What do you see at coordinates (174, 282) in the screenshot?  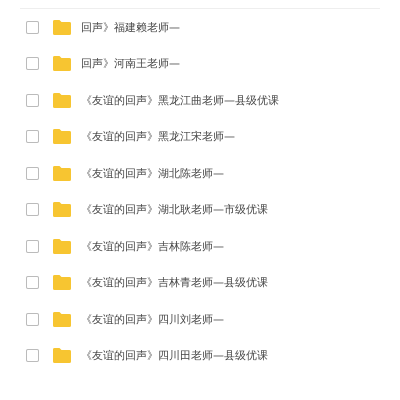 I see `folder-name: 《友谊的回声》吉林青老师—县级优课` at bounding box center [174, 282].